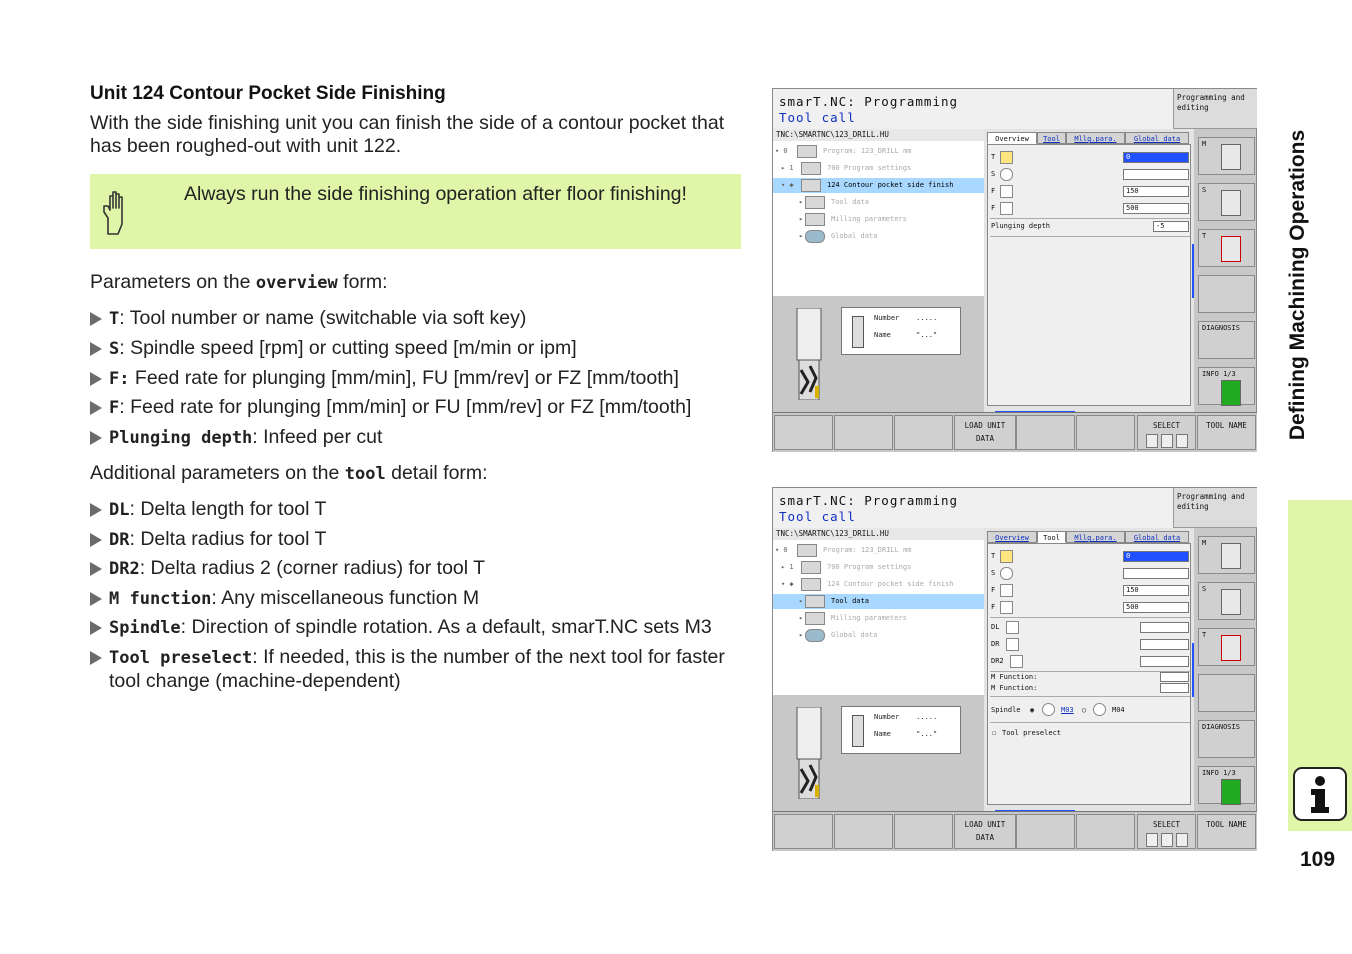 This screenshot has height=954, width=1352. I want to click on tree-item: ▾ ◆ 124 Contour pocket side finish, so click(878, 584).